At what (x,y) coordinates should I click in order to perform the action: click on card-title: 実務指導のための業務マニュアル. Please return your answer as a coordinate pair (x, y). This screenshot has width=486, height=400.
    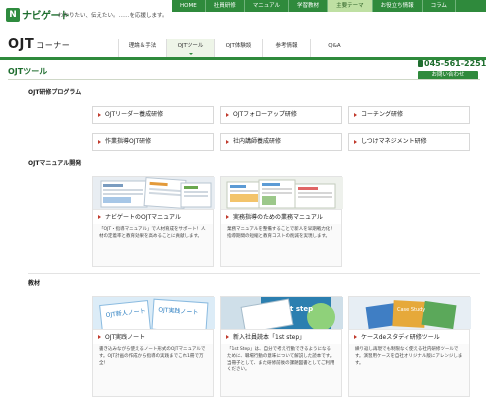
    Looking at the image, I should click on (281, 216).